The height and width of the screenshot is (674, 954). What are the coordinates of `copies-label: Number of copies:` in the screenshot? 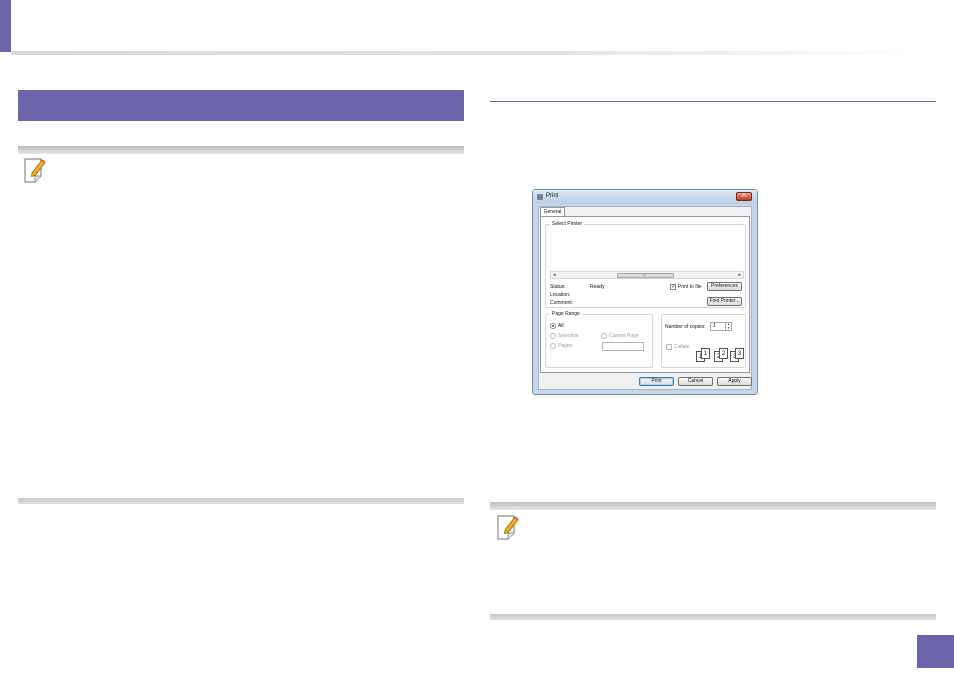 It's located at (685, 327).